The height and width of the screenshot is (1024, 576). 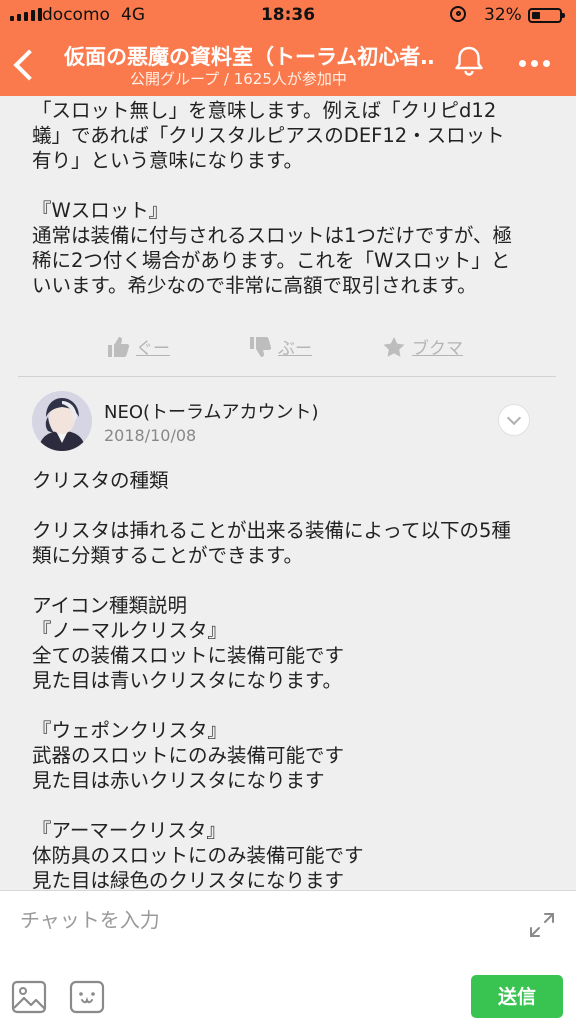 I want to click on post-options-button, so click(x=514, y=420).